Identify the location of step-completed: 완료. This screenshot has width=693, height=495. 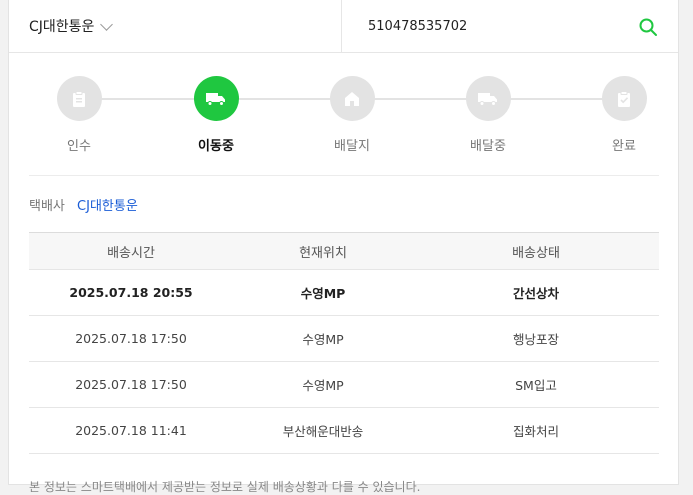
(624, 115).